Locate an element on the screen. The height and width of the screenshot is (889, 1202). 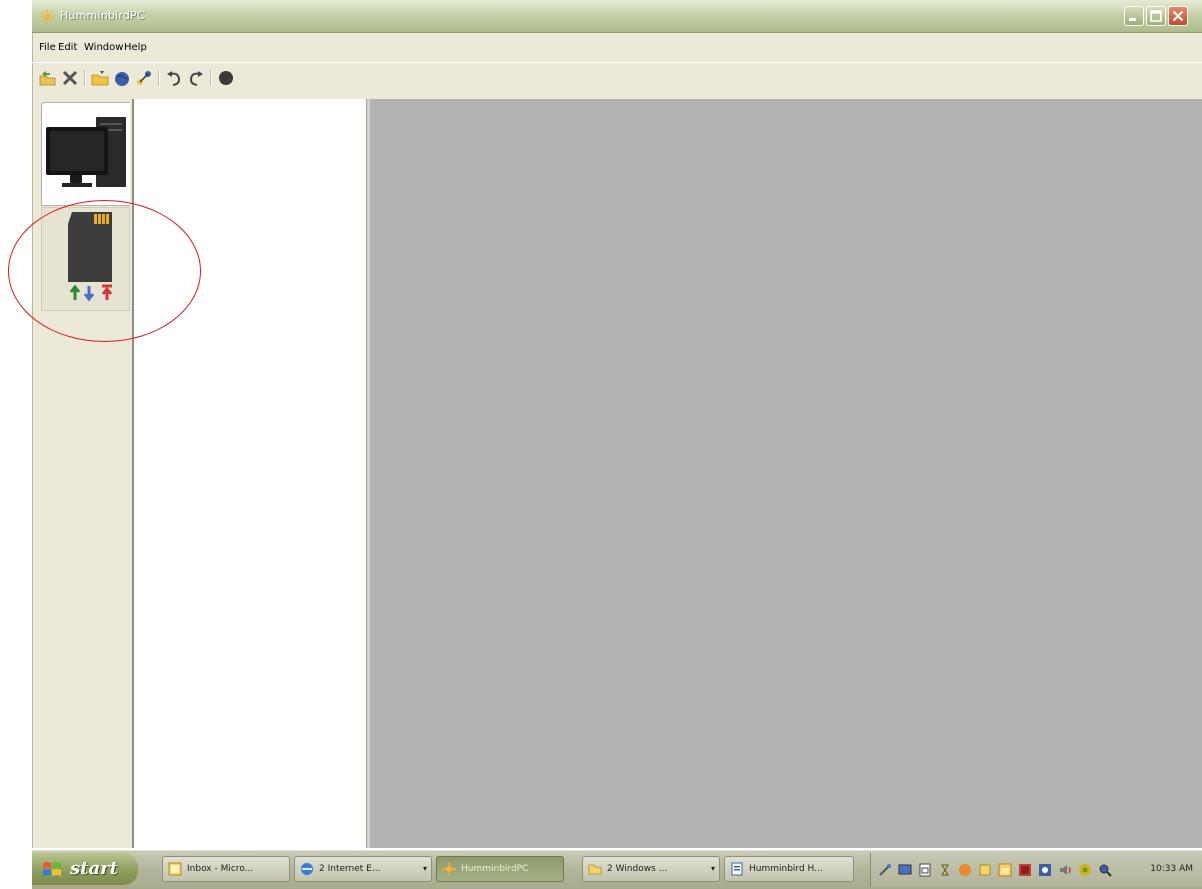
clipboard-icon is located at coordinates (925, 870).